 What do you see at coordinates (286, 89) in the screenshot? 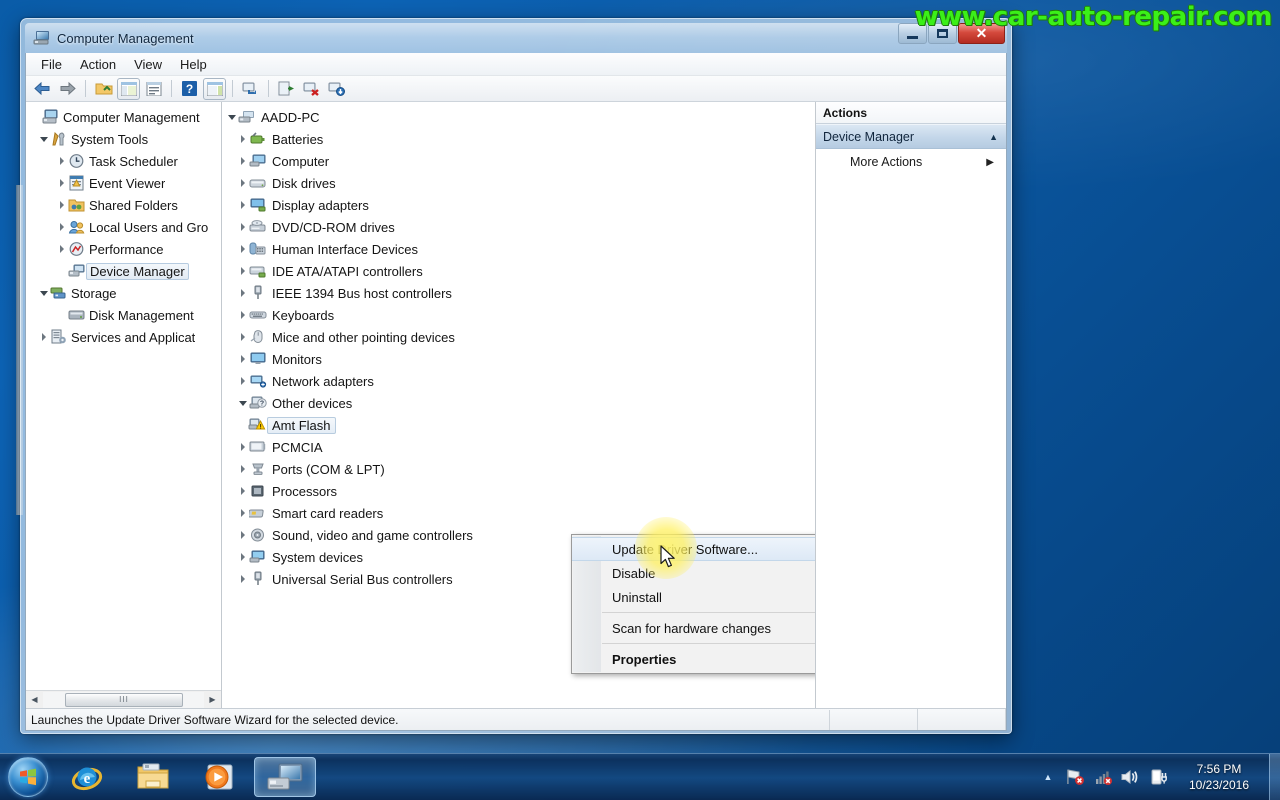
I see `update-driver-icon` at bounding box center [286, 89].